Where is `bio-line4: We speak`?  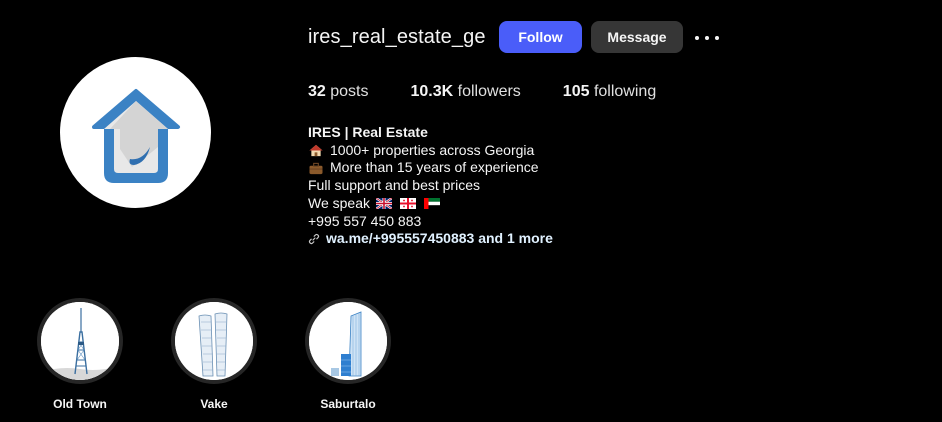
bio-line4: We speak is located at coordinates (339, 202).